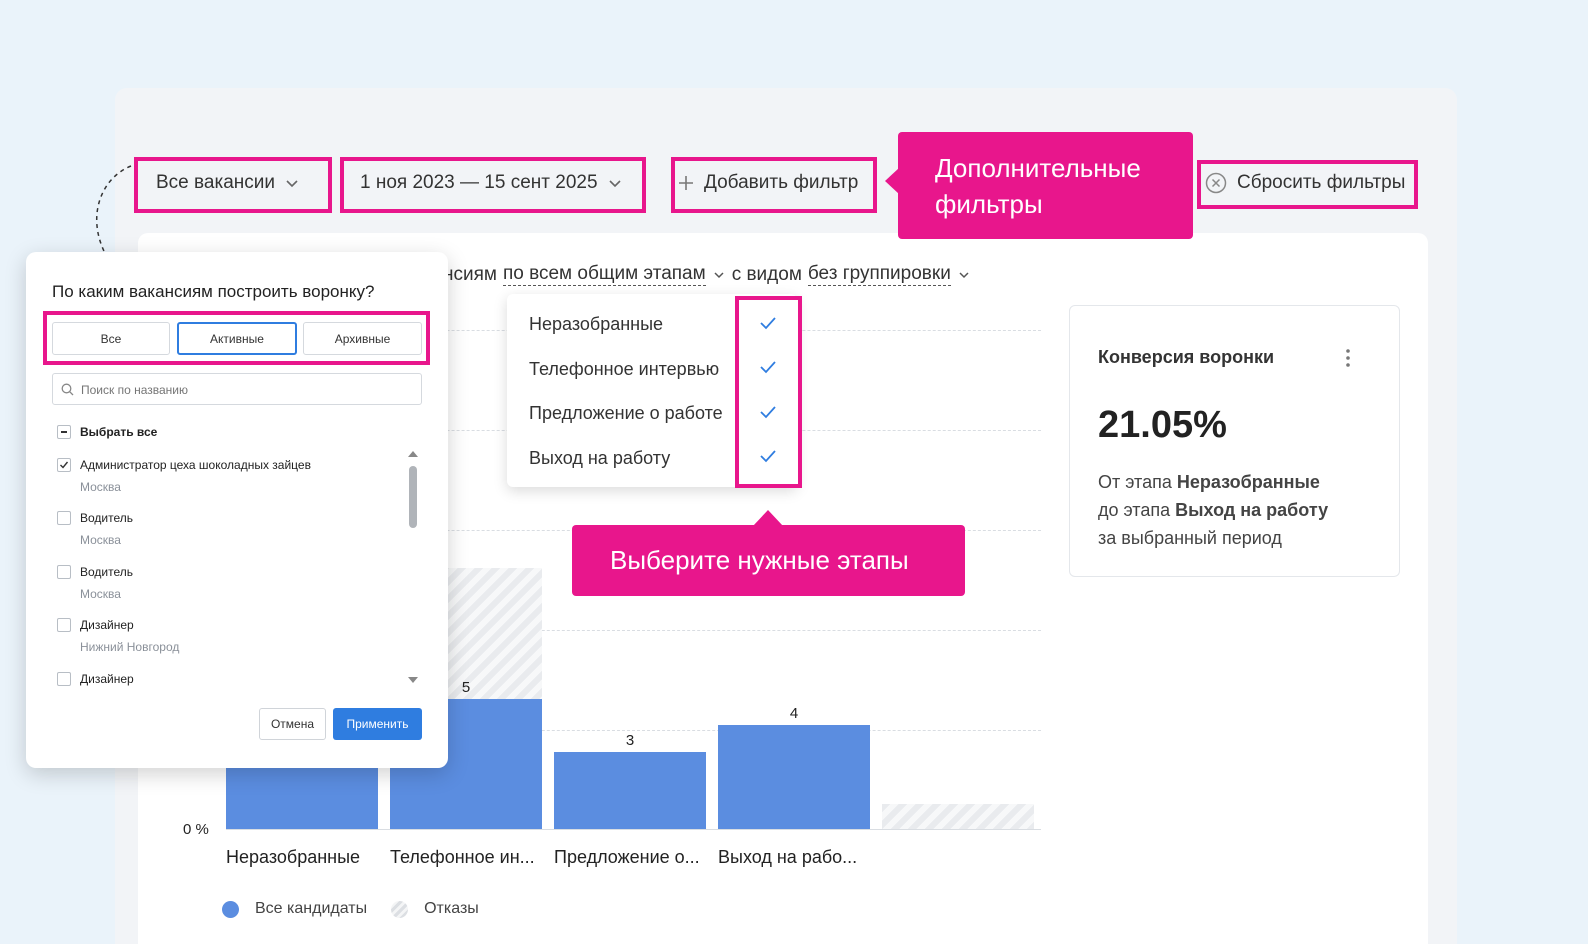 The width and height of the screenshot is (1588, 944). Describe the element at coordinates (67, 389) in the screenshot. I see `search-icon` at that location.